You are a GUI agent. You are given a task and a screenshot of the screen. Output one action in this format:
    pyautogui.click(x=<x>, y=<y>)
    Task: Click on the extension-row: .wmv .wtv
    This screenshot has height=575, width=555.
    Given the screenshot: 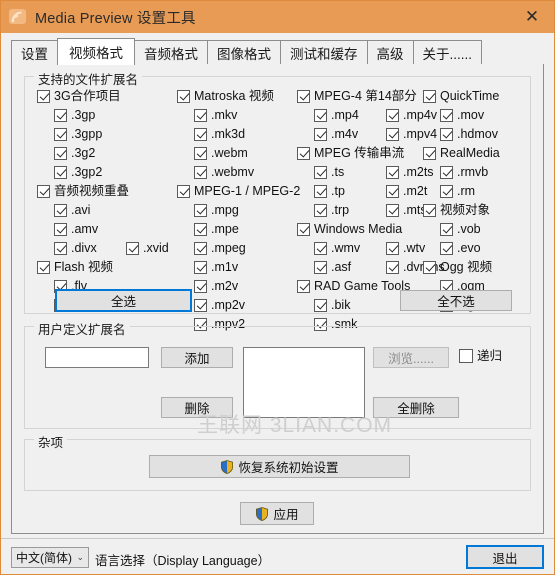 What is the action you would take?
    pyautogui.click(x=361, y=248)
    